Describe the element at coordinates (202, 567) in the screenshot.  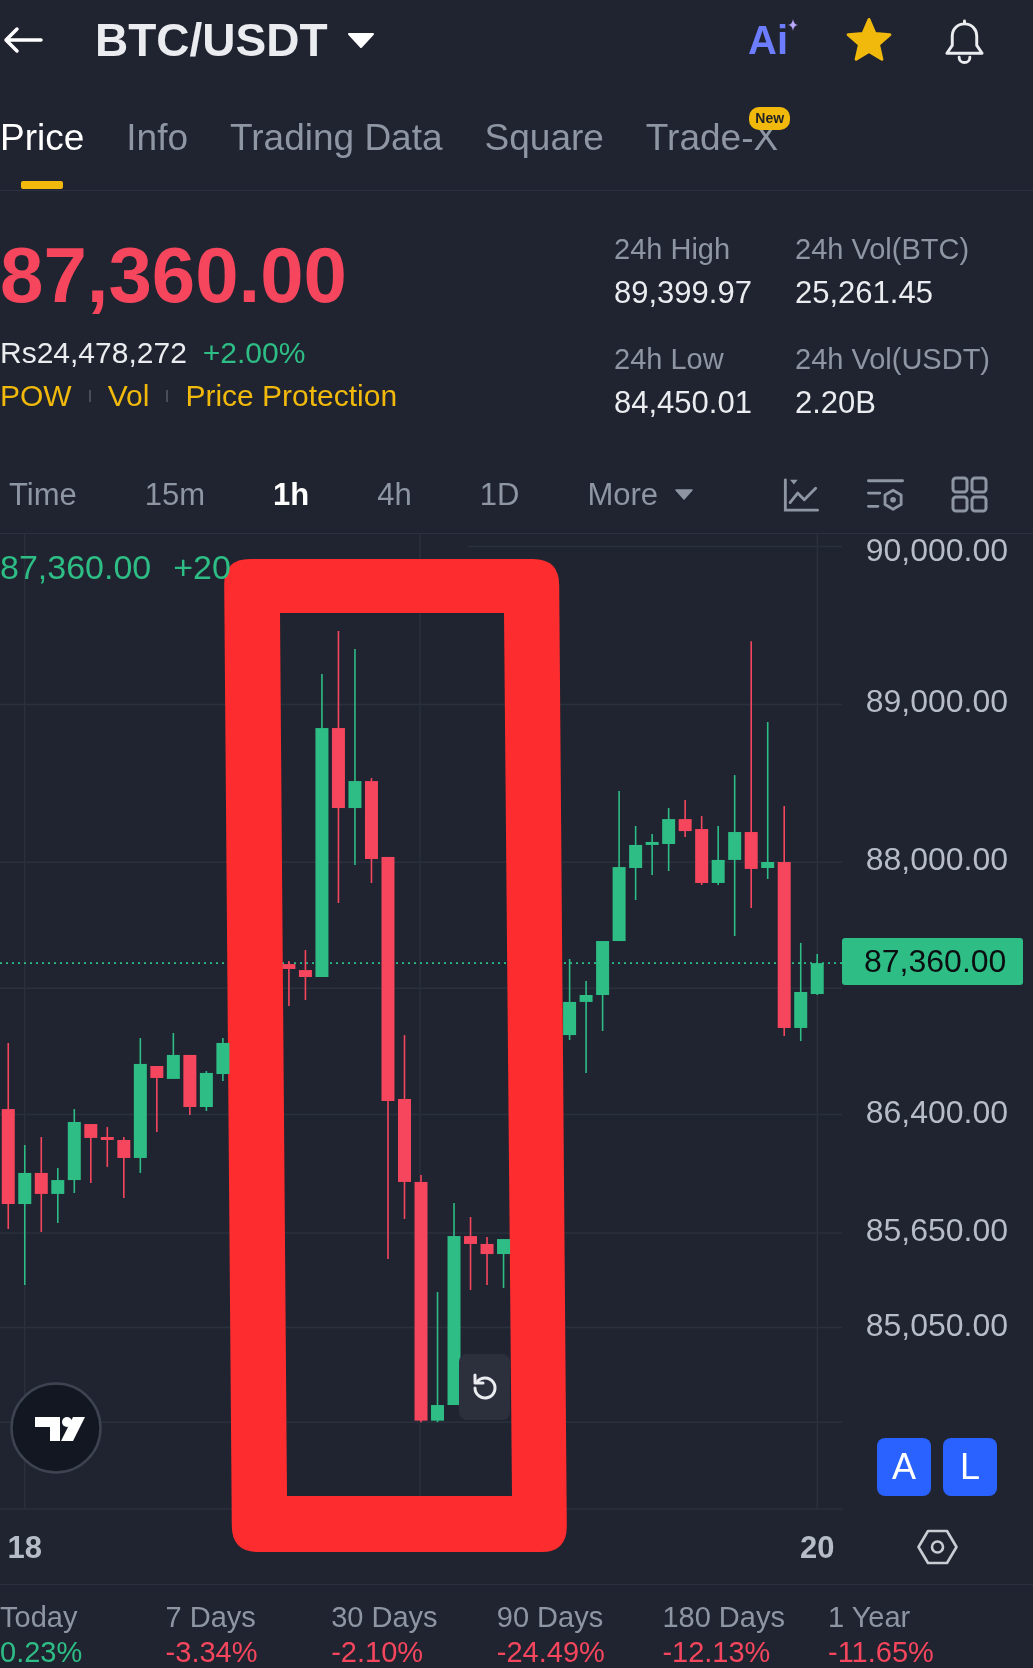
I see `chart-change: +20` at that location.